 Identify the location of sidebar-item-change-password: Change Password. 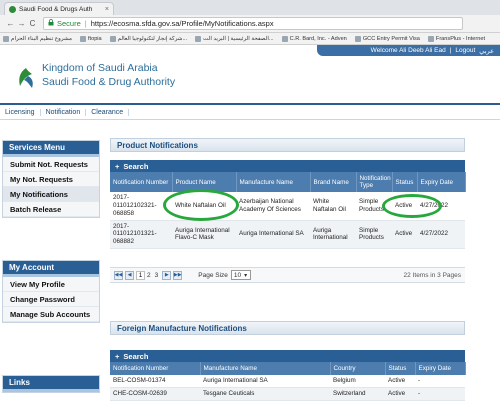
(51, 299).